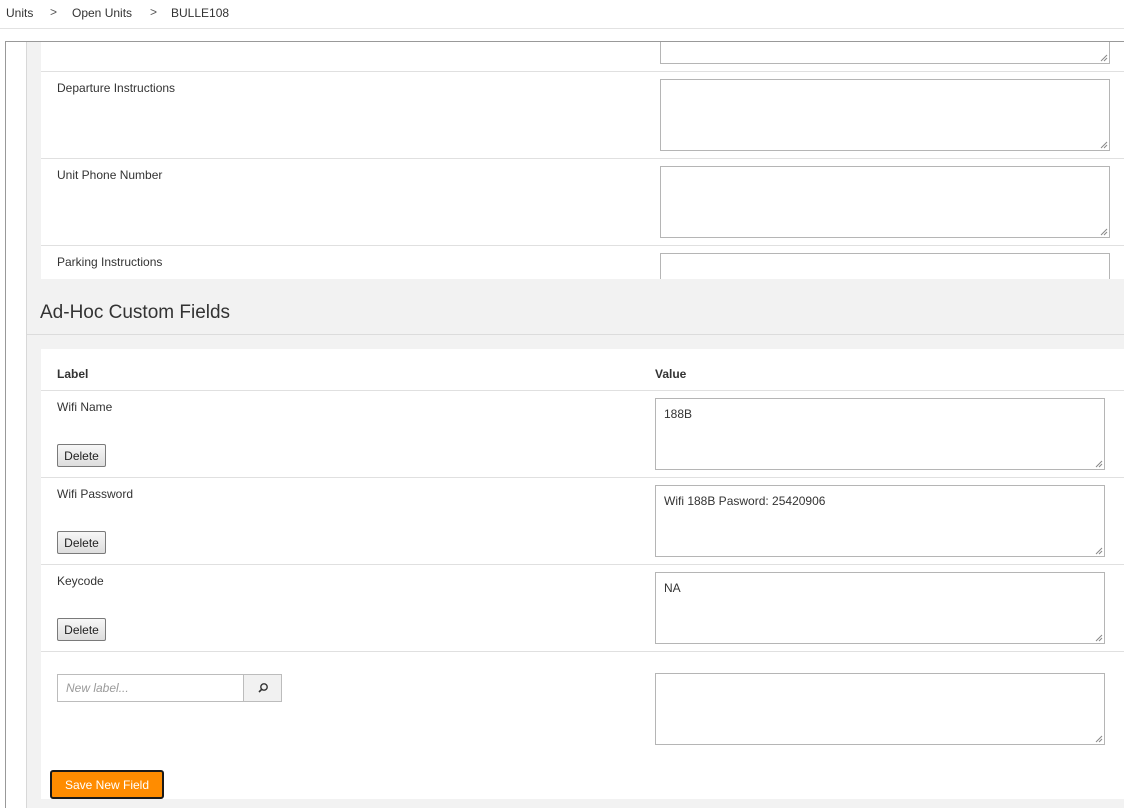 The height and width of the screenshot is (808, 1124). What do you see at coordinates (80, 581) in the screenshot?
I see `adhoc-row-label: Keycode` at bounding box center [80, 581].